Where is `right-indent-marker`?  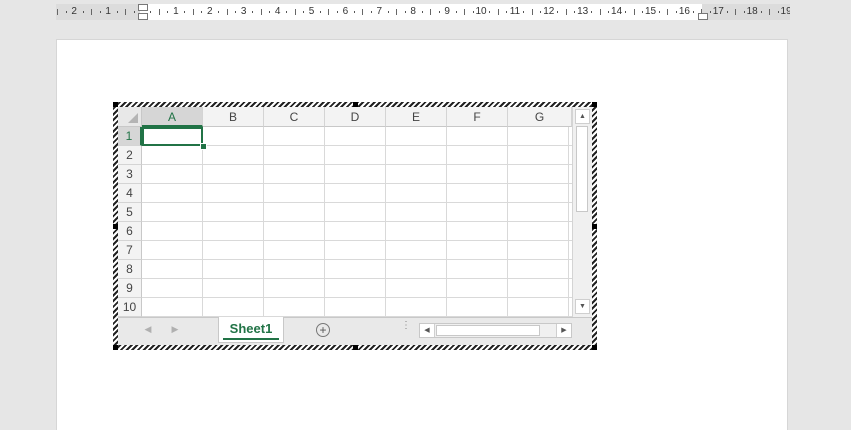
right-indent-marker is located at coordinates (703, 16).